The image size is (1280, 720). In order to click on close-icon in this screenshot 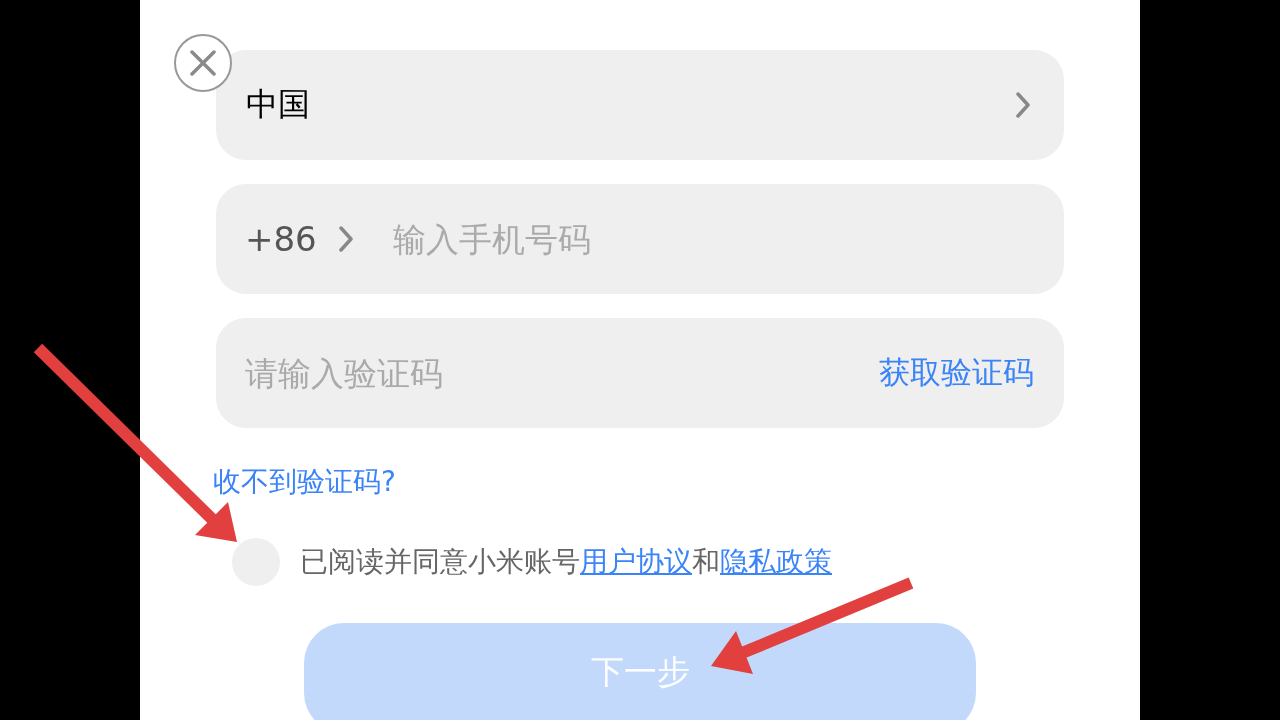, I will do `click(203, 63)`.